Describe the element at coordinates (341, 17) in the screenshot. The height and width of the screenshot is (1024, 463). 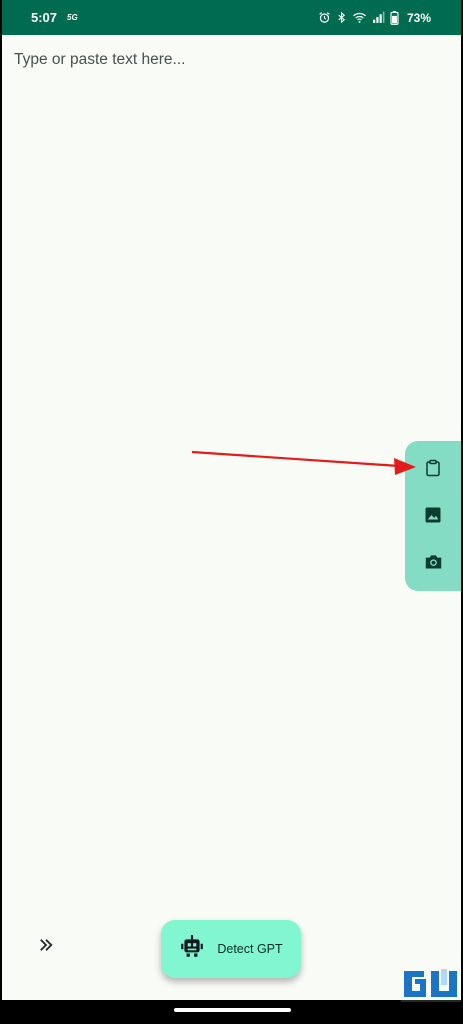
I see `bluetooth-icon` at that location.